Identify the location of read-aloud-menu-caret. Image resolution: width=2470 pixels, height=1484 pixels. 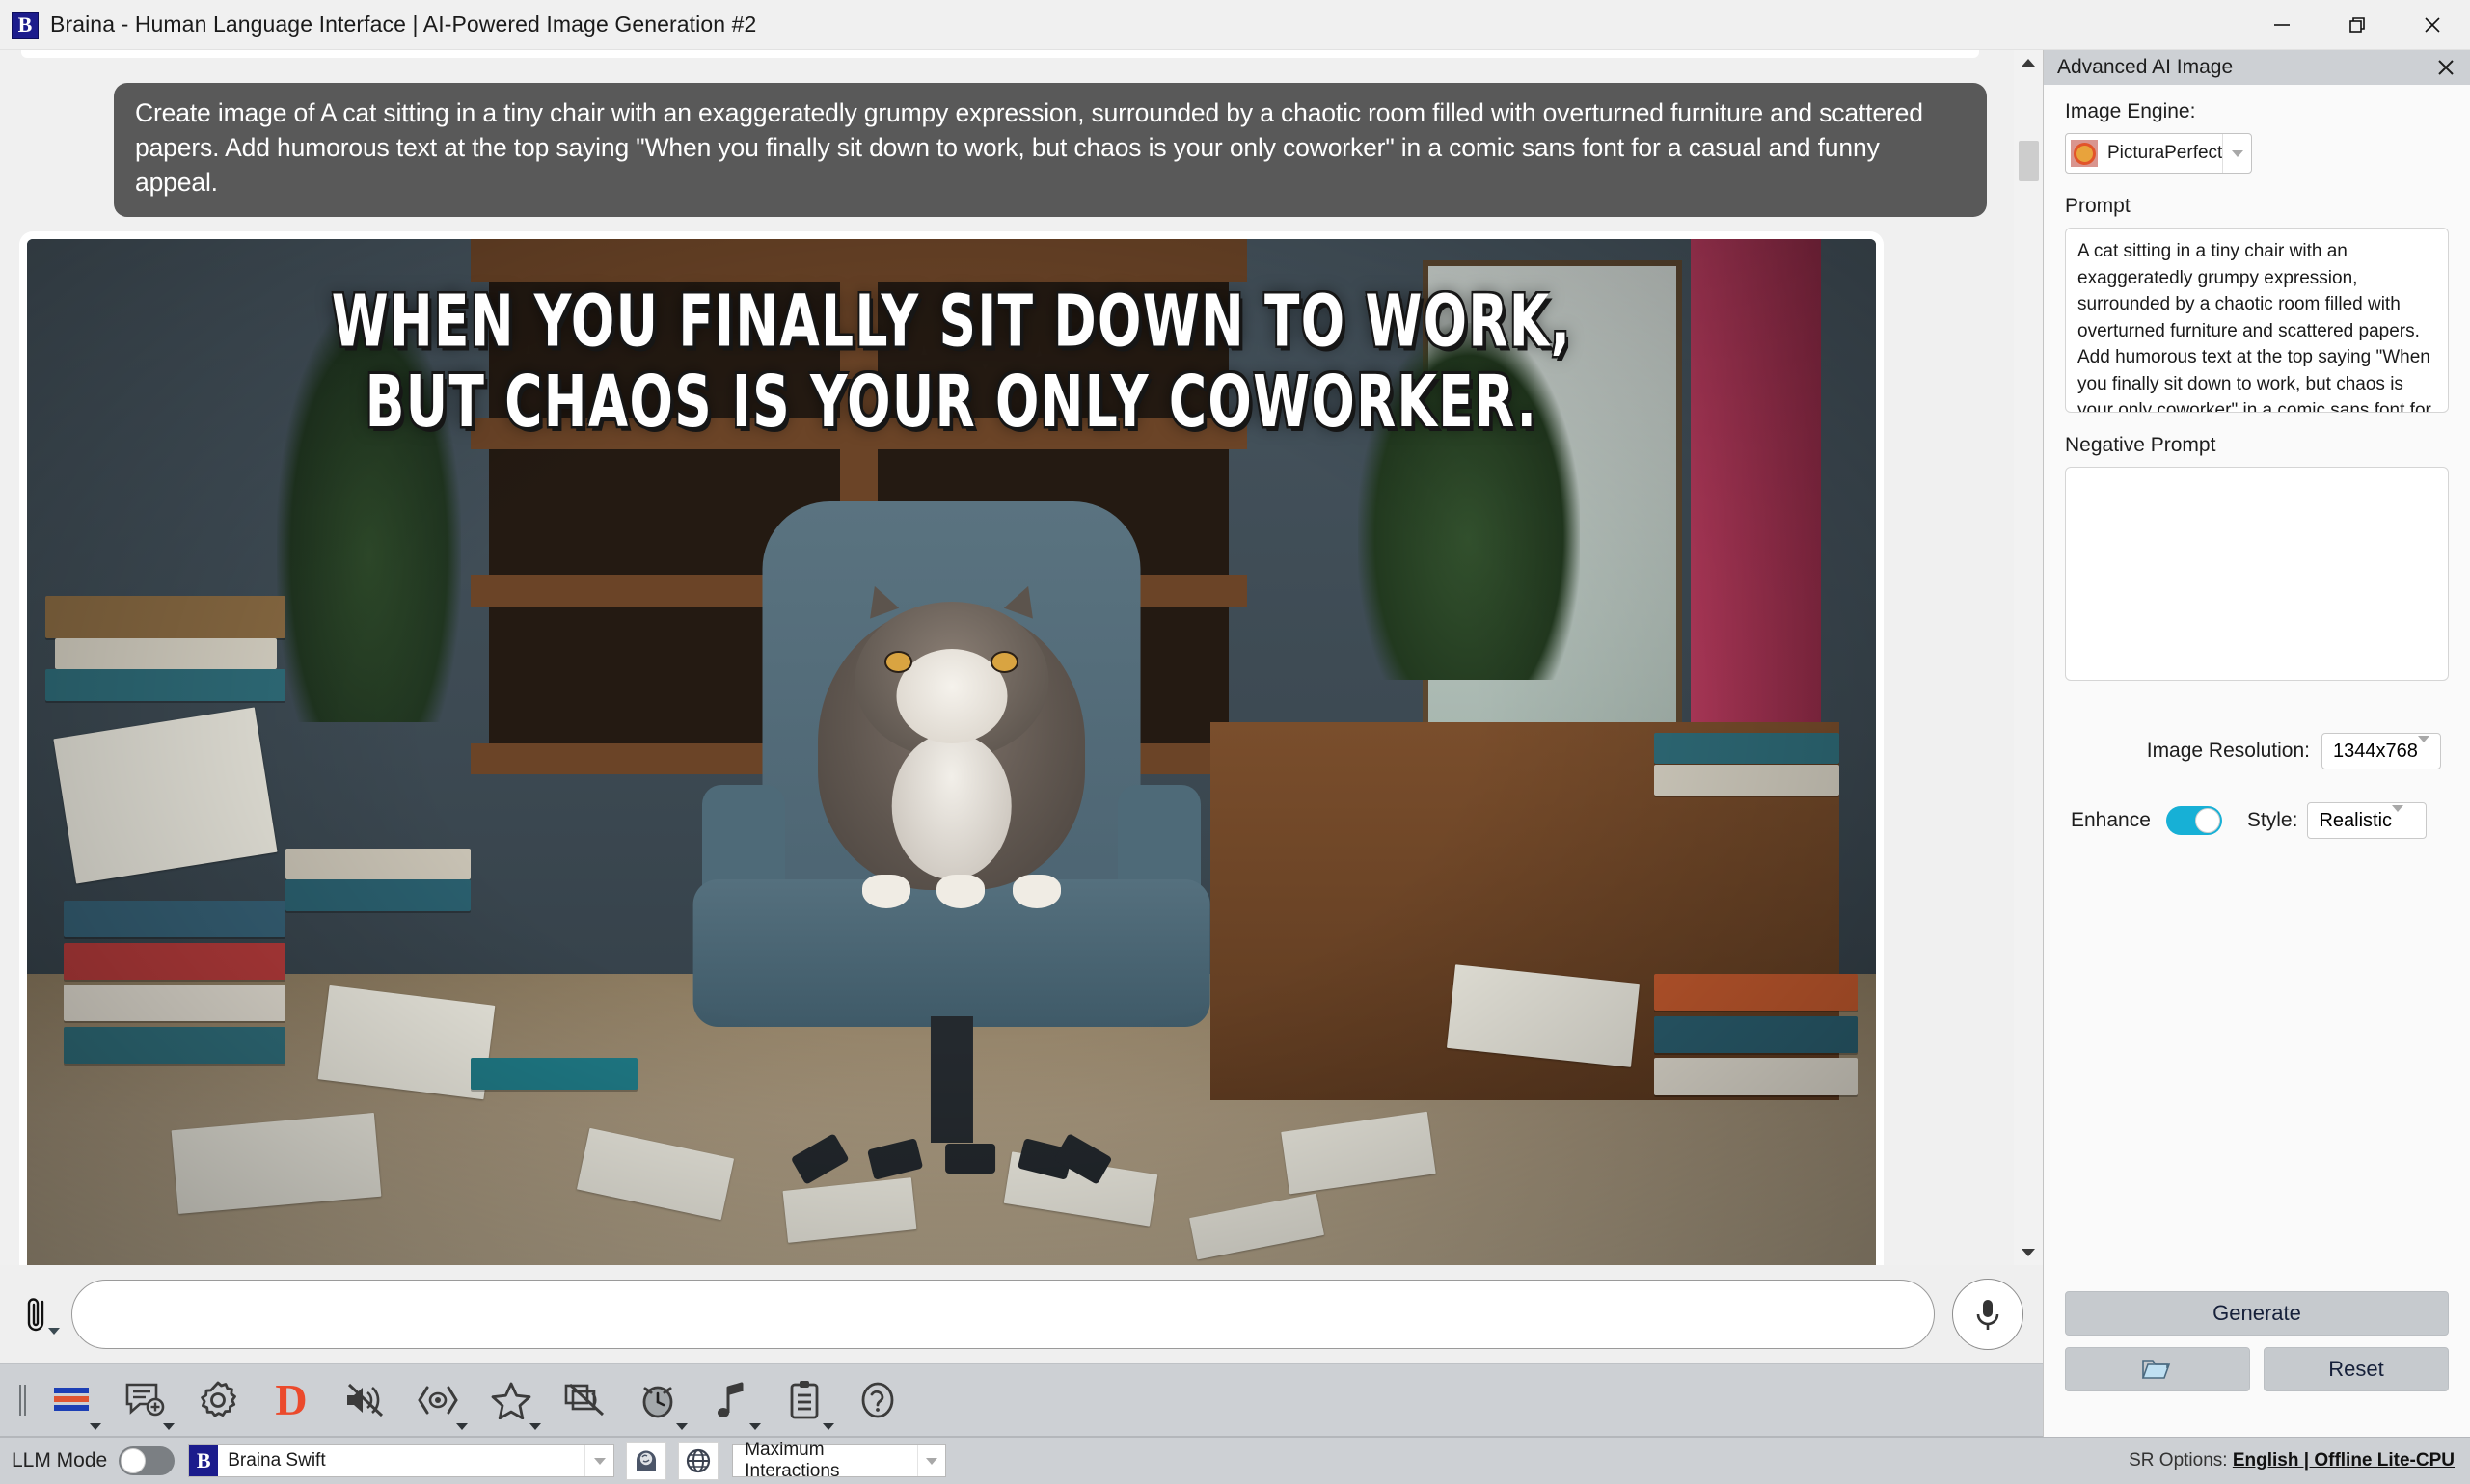
(462, 1426).